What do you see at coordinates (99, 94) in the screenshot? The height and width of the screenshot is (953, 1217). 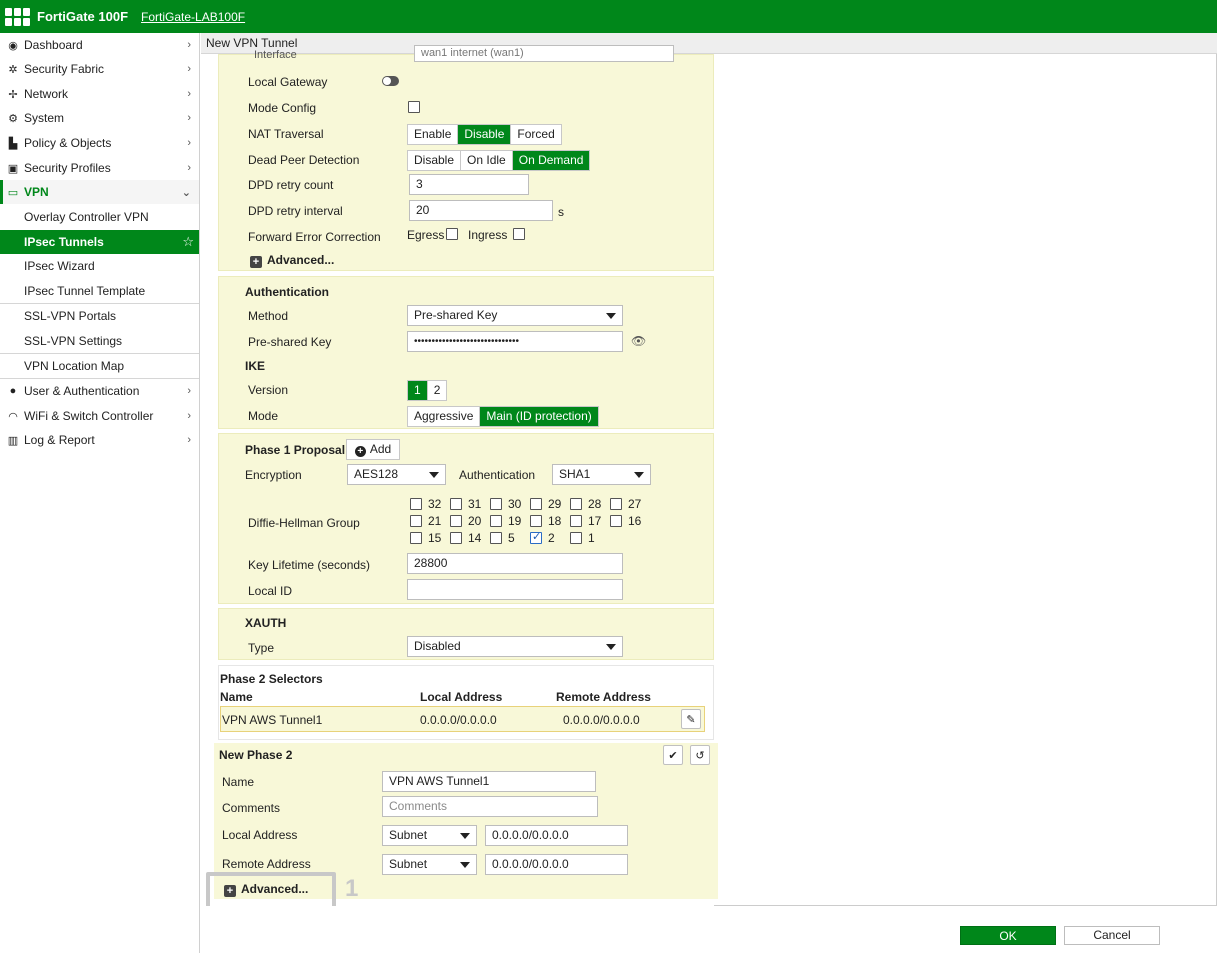 I see `sidebar-item-network: ✢ Network ›` at bounding box center [99, 94].